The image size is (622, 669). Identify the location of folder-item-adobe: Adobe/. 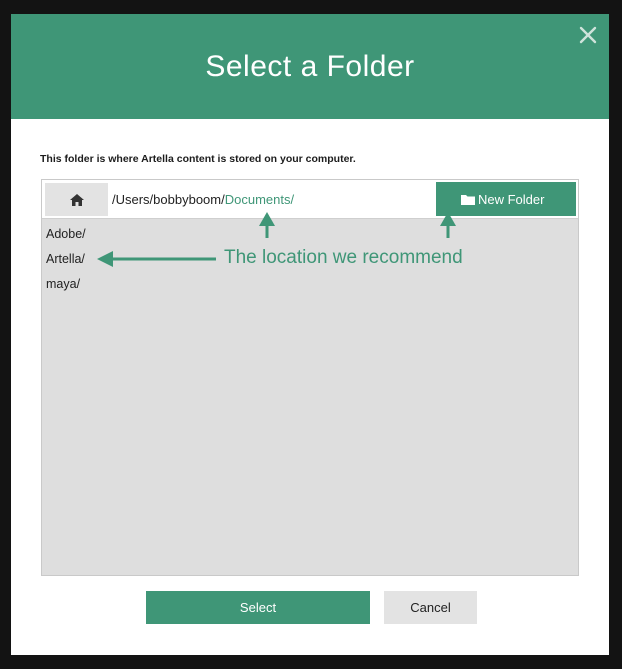
(66, 234).